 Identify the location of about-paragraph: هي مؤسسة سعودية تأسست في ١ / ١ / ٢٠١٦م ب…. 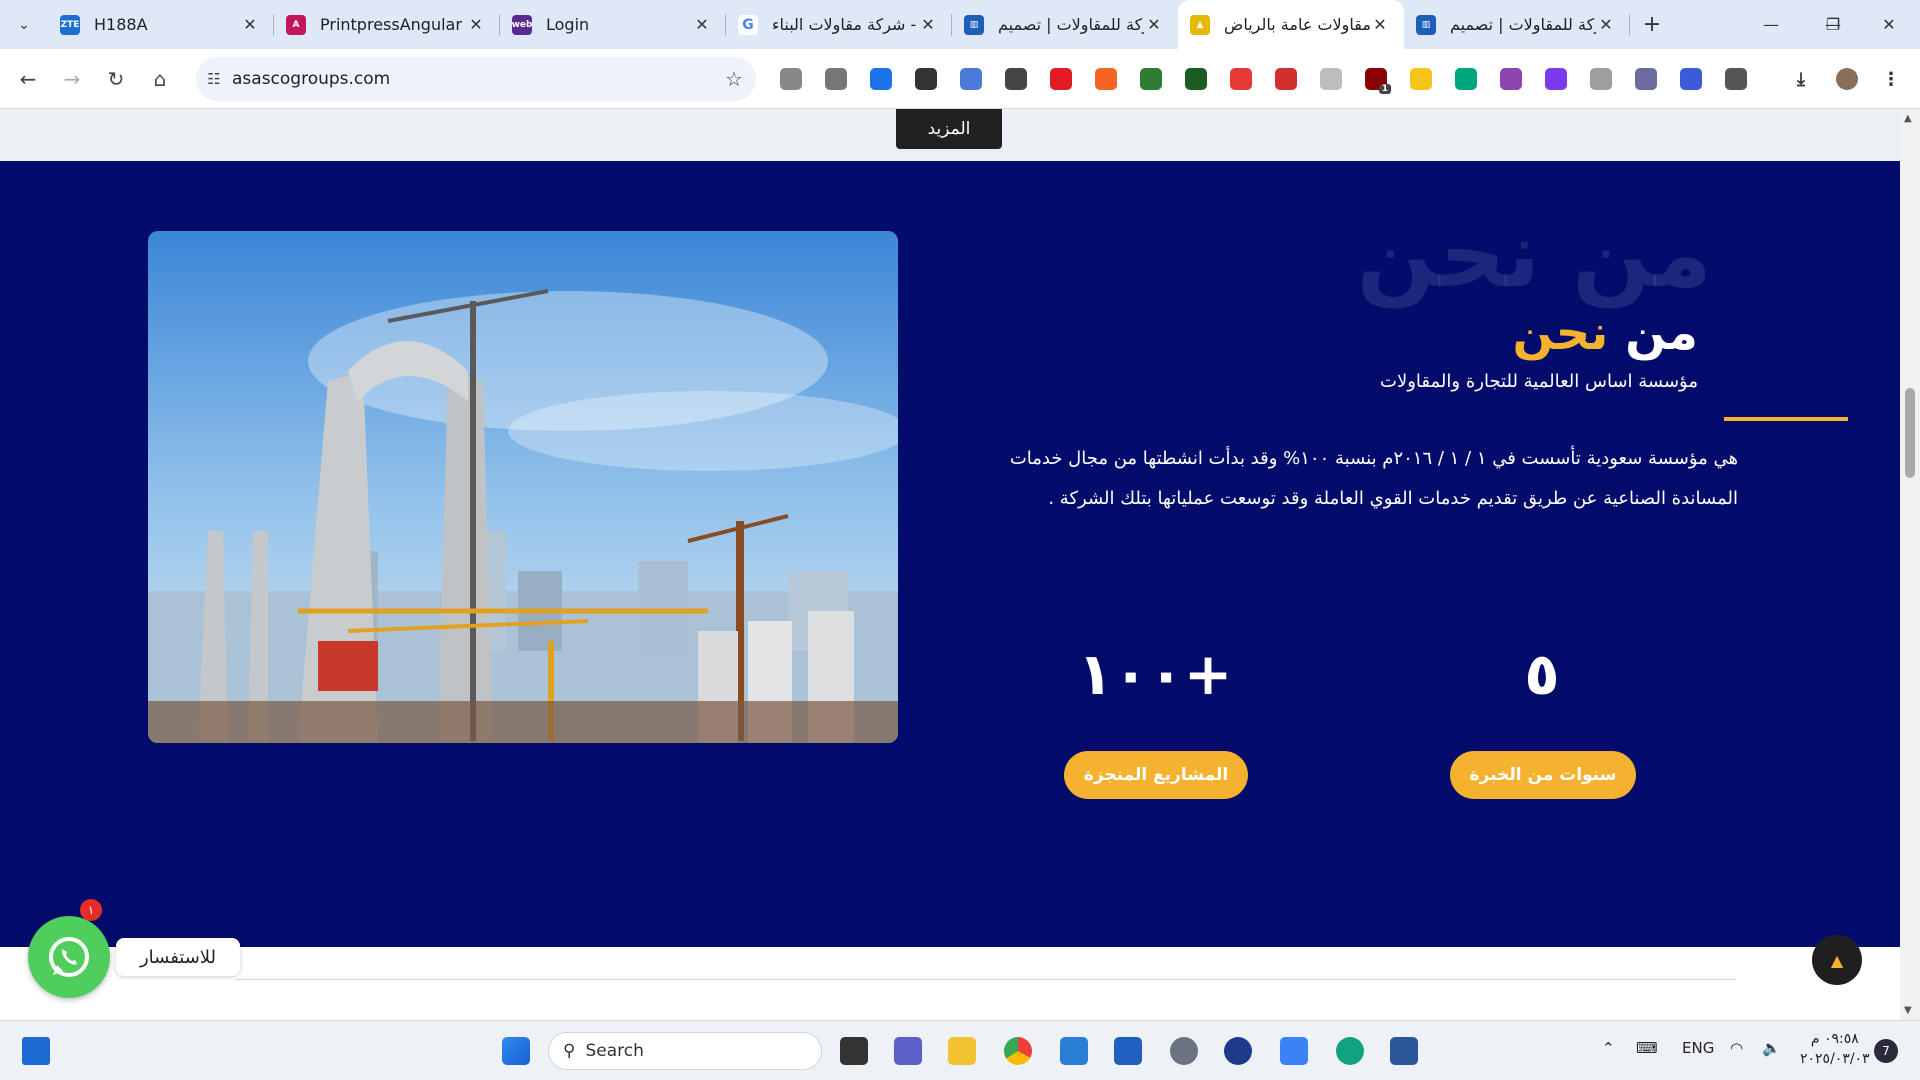
(1373, 478).